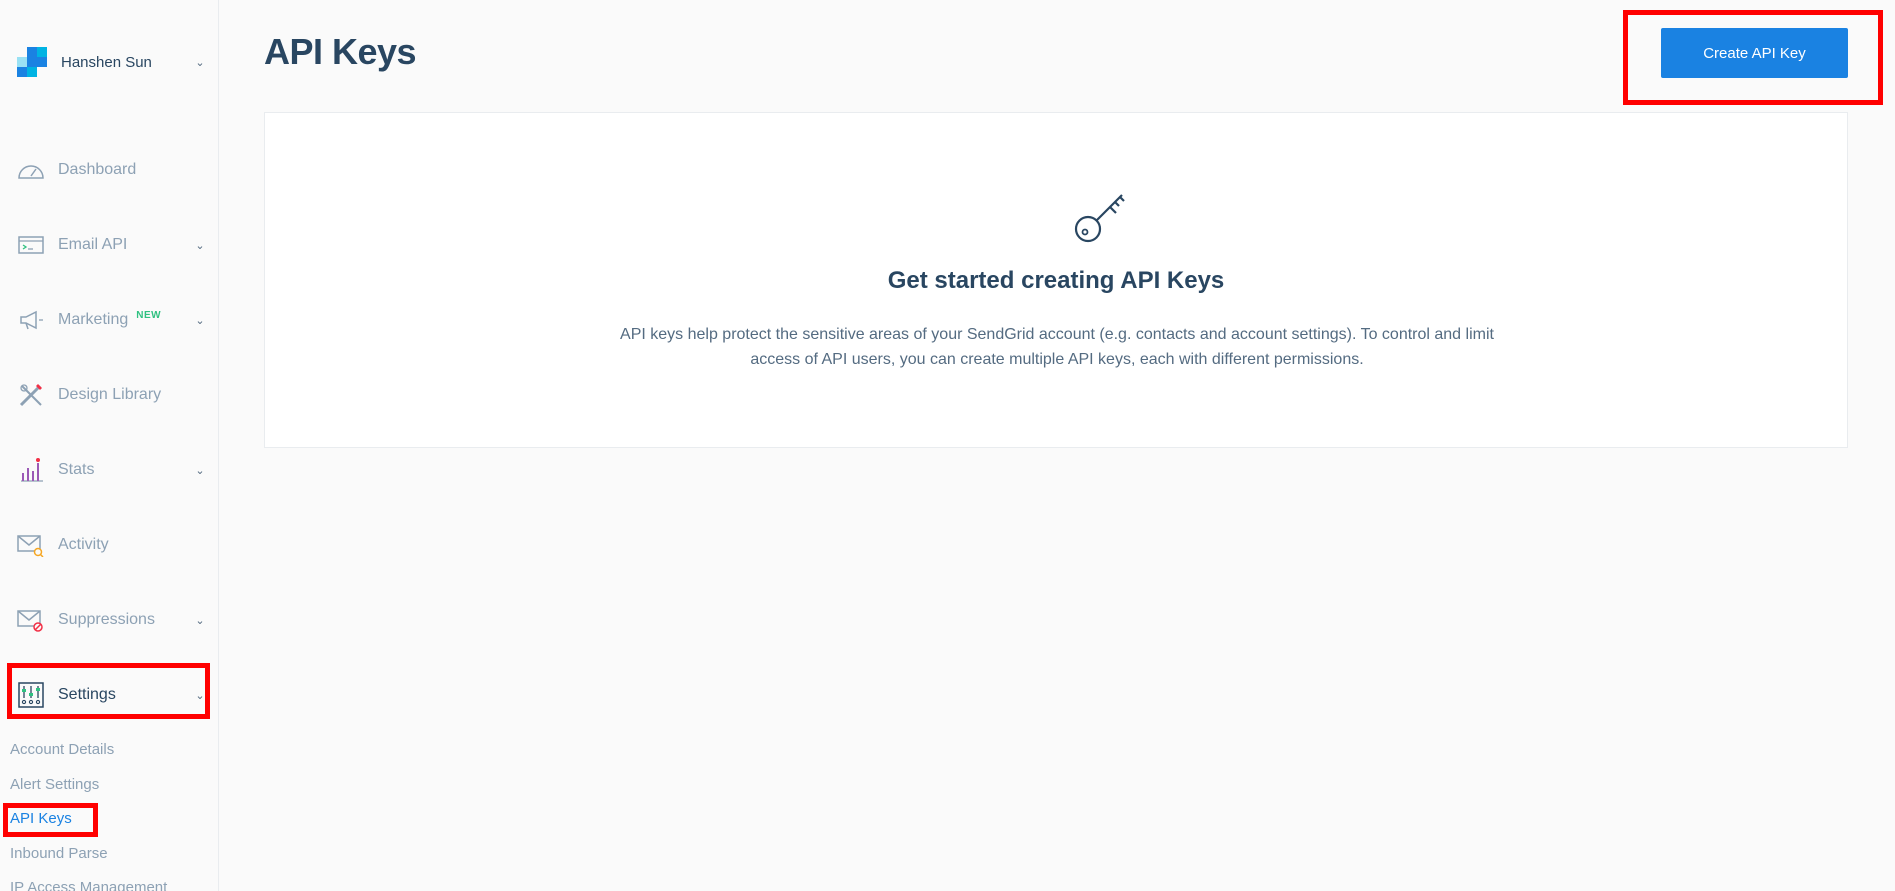 Image resolution: width=1895 pixels, height=891 pixels. What do you see at coordinates (31, 470) in the screenshot?
I see `stats-icon` at bounding box center [31, 470].